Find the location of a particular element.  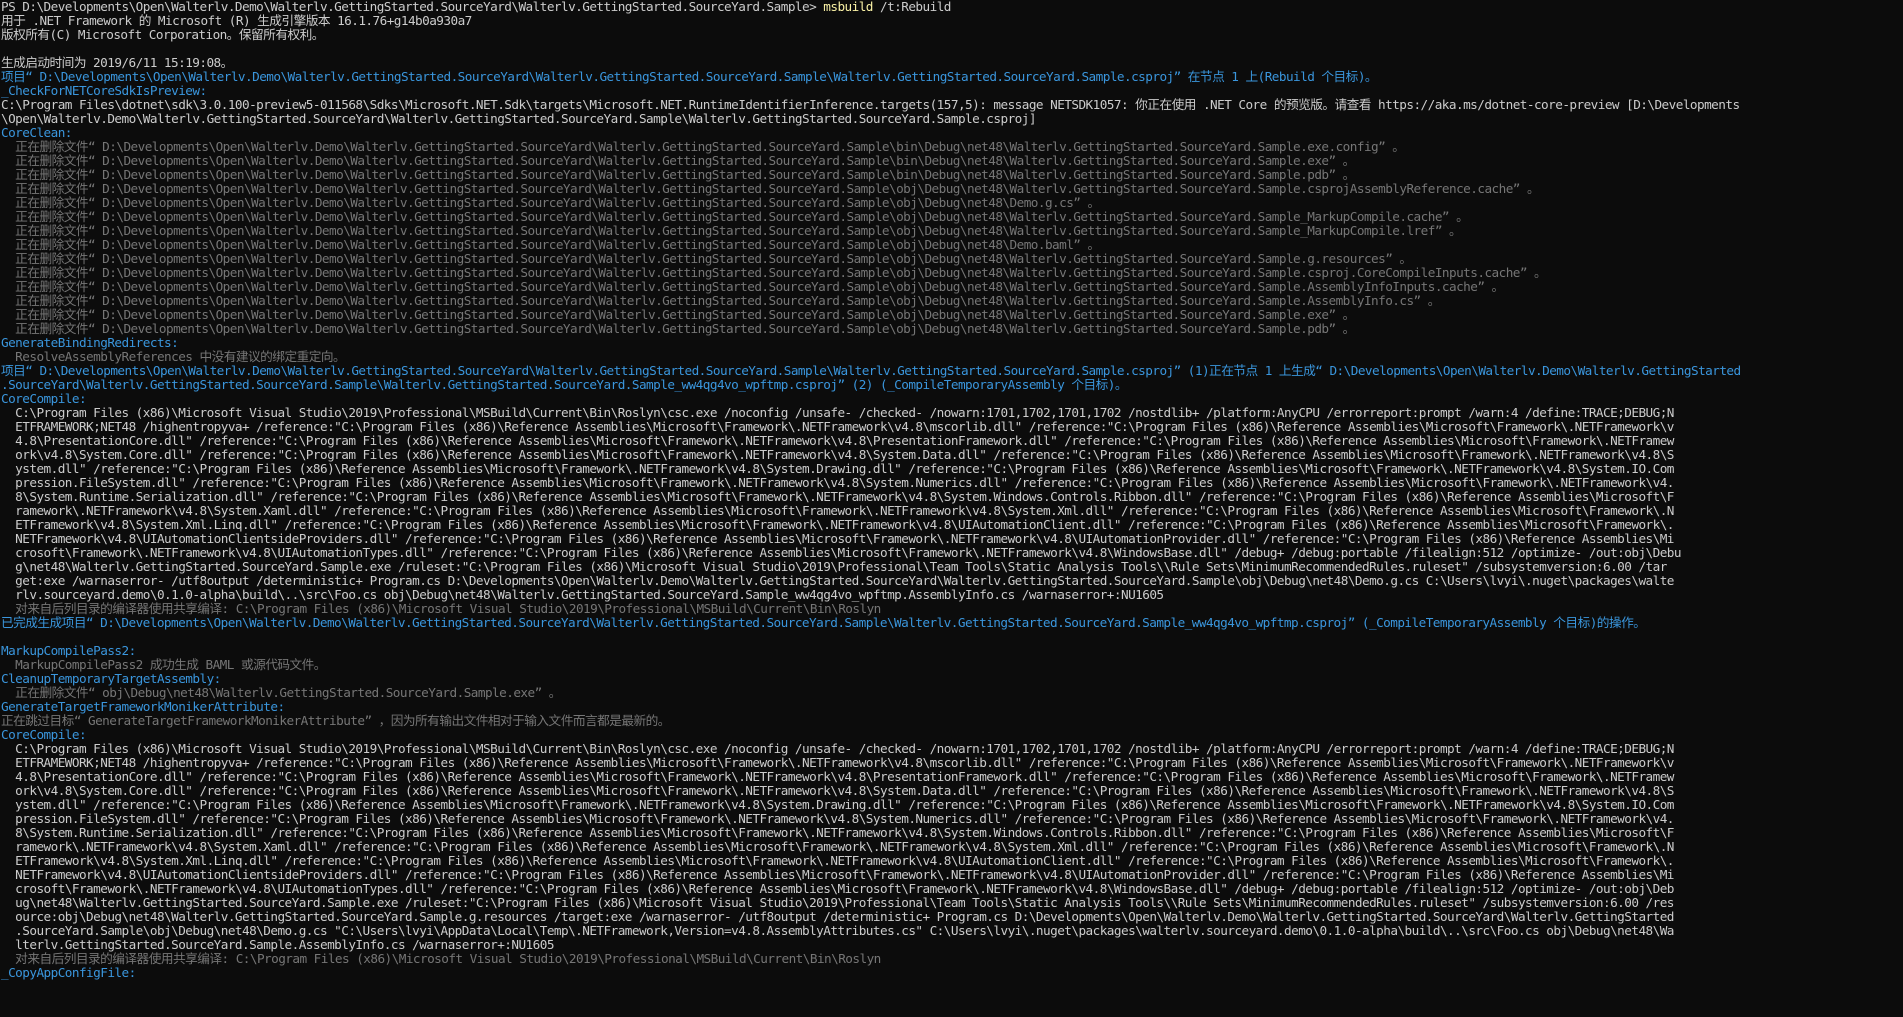

console-line: _CopyAppConfigFile: is located at coordinates (952, 973).